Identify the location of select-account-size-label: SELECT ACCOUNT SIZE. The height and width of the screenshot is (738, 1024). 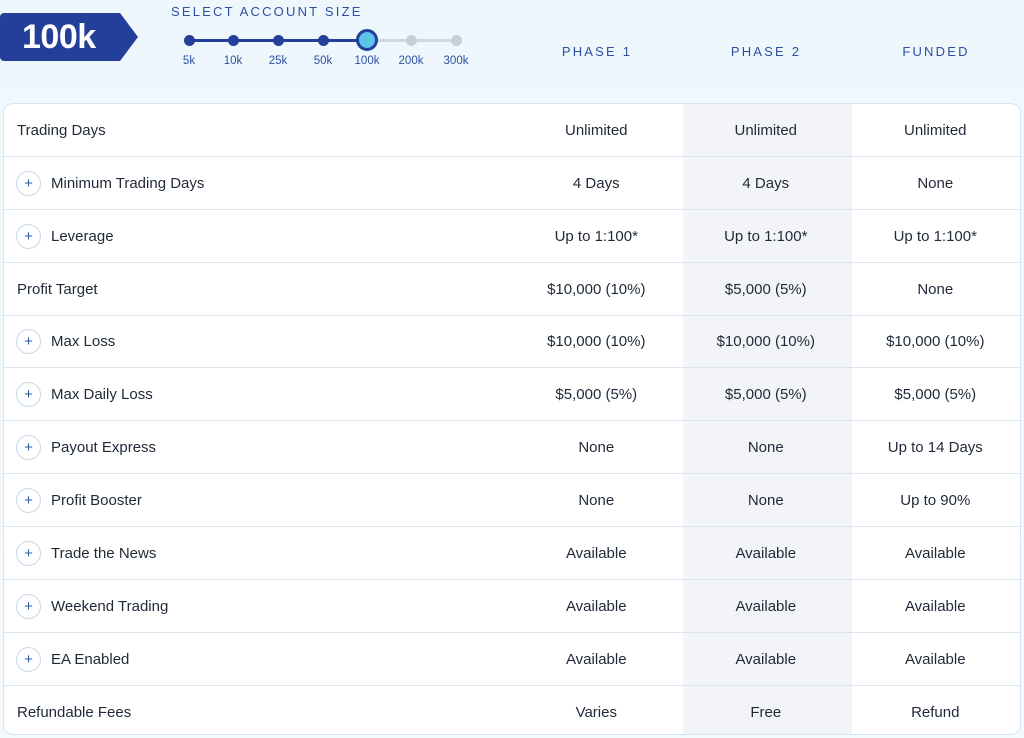
(267, 11).